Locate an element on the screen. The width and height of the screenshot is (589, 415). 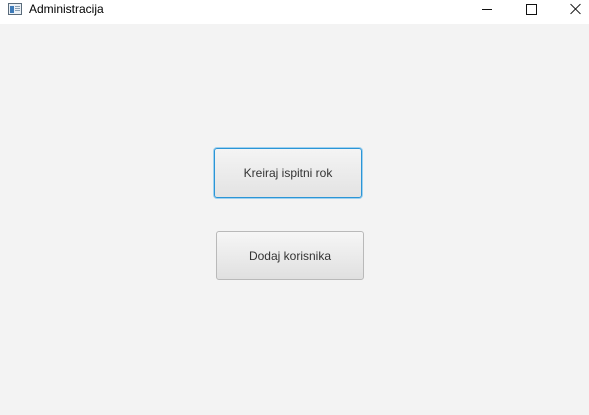
window-title: Administracija is located at coordinates (66, 9).